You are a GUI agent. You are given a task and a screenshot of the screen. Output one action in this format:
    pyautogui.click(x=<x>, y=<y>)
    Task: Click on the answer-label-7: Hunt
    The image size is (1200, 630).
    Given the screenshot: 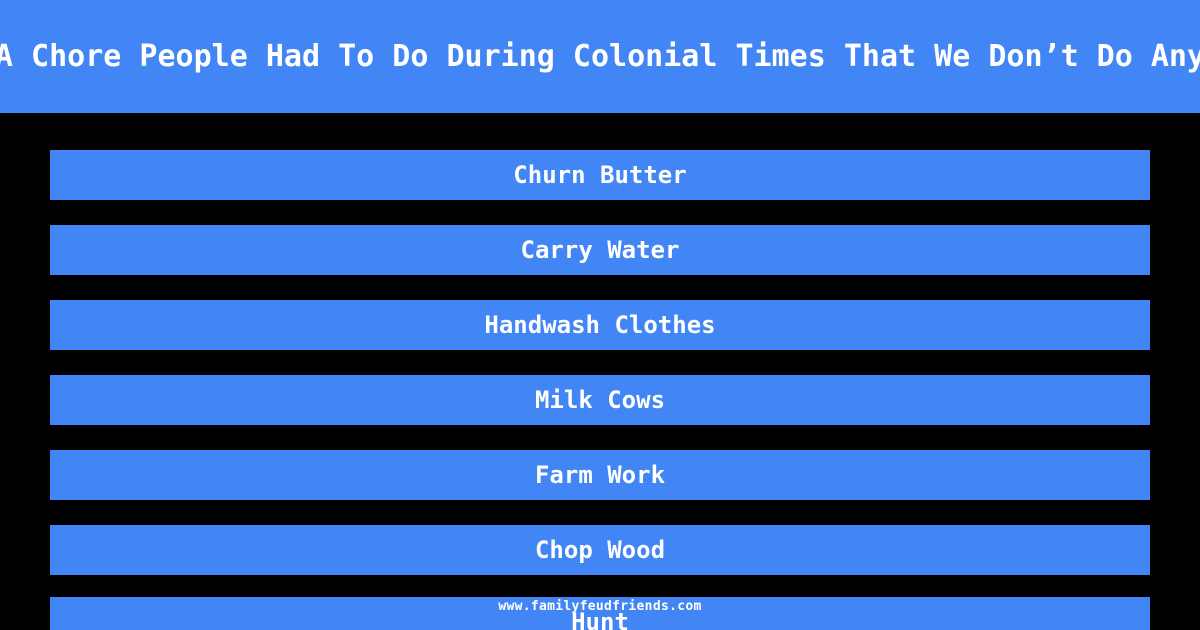 What is the action you would take?
    pyautogui.click(x=600, y=619)
    